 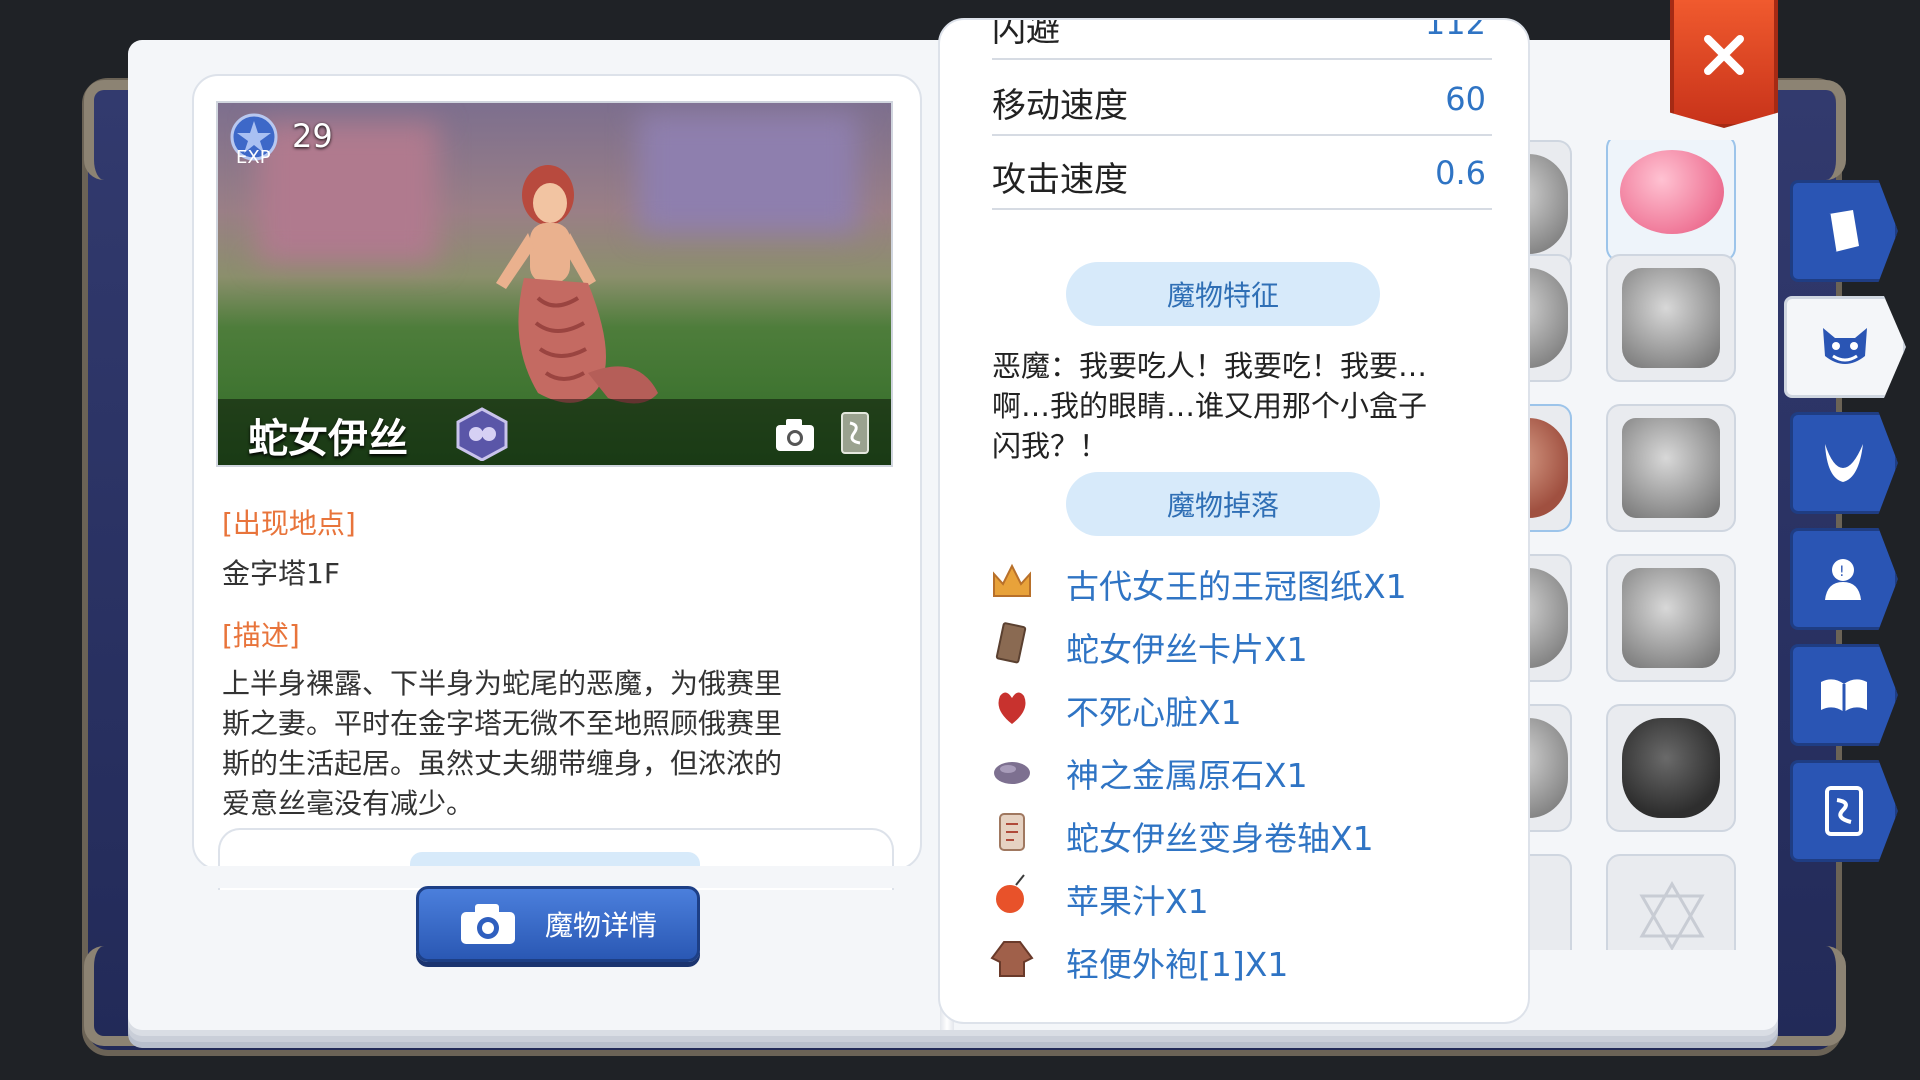 I want to click on tab-monster, so click(x=1845, y=347).